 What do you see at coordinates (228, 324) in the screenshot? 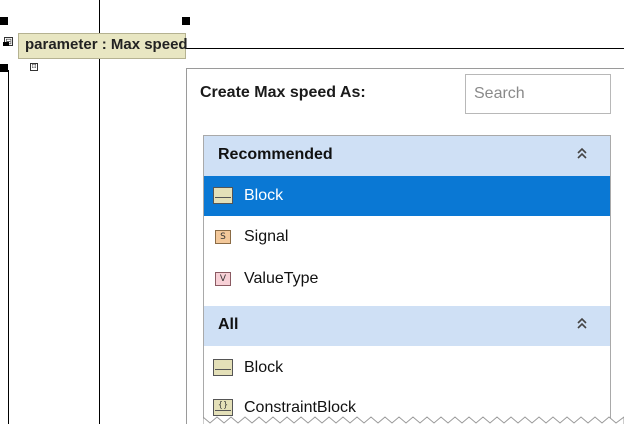
I see `group-label: All` at bounding box center [228, 324].